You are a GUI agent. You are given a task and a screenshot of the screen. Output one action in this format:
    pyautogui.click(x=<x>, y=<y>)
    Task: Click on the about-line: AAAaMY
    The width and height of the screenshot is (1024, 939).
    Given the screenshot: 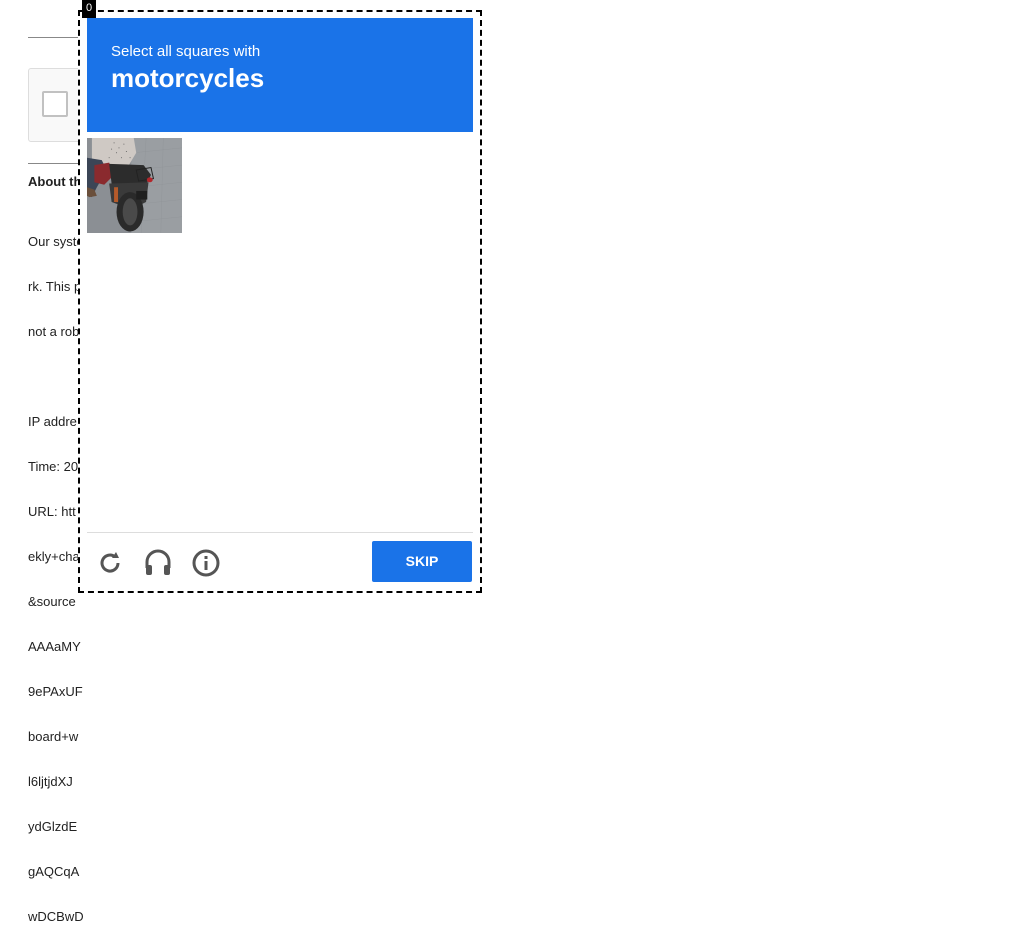 What is the action you would take?
    pyautogui.click(x=54, y=646)
    